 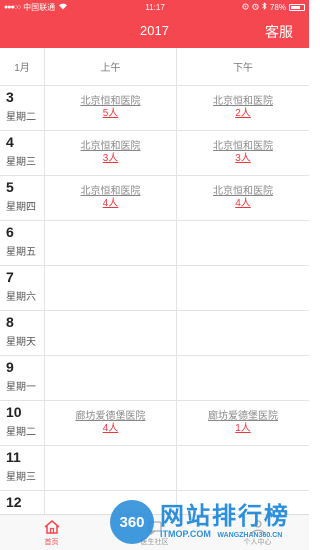 What do you see at coordinates (10, 142) in the screenshot?
I see `day-number: 4` at bounding box center [10, 142].